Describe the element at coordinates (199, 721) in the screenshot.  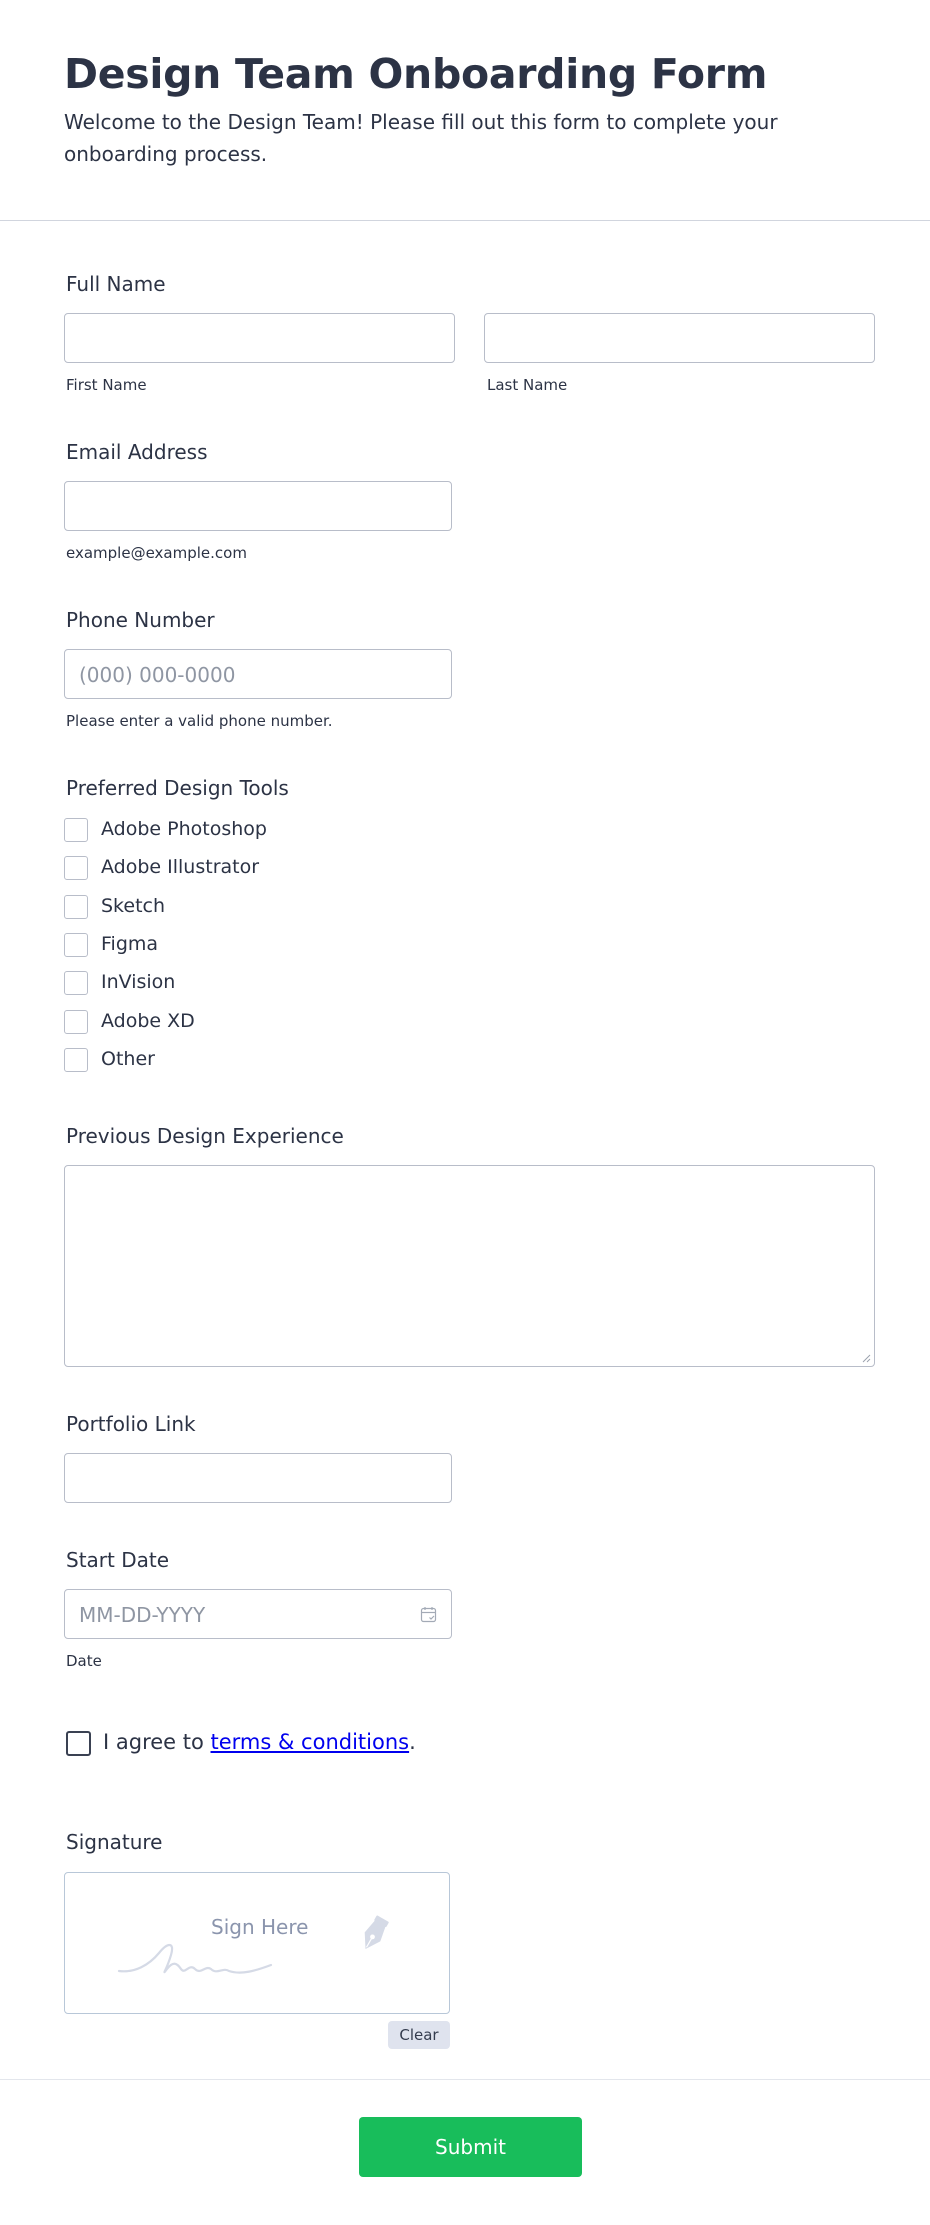
I see `phone-sublabel: Please enter a valid phone number.` at that location.